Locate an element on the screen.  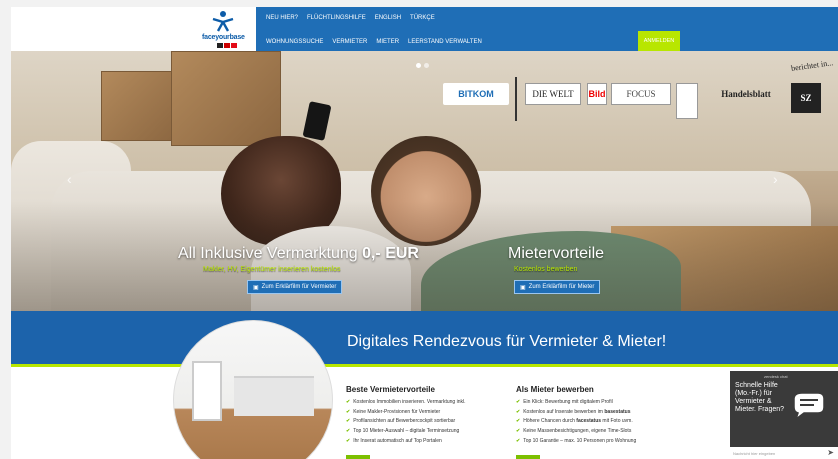
nav-item-mieter: MIETER is located at coordinates (387, 42).